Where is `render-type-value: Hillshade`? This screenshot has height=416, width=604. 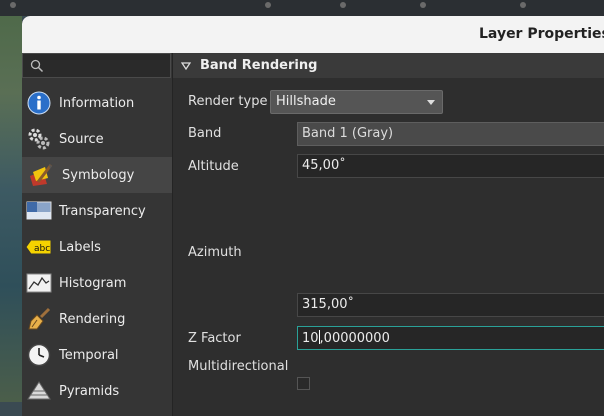 render-type-value: Hillshade is located at coordinates (306, 101).